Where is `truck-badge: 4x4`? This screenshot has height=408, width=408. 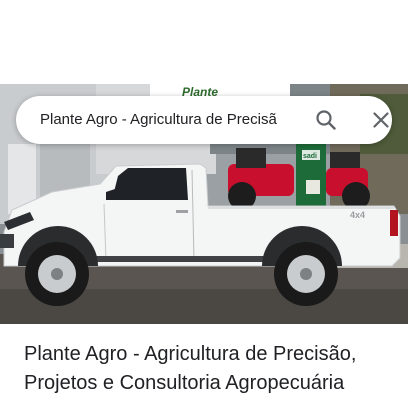
truck-badge: 4x4 is located at coordinates (357, 215).